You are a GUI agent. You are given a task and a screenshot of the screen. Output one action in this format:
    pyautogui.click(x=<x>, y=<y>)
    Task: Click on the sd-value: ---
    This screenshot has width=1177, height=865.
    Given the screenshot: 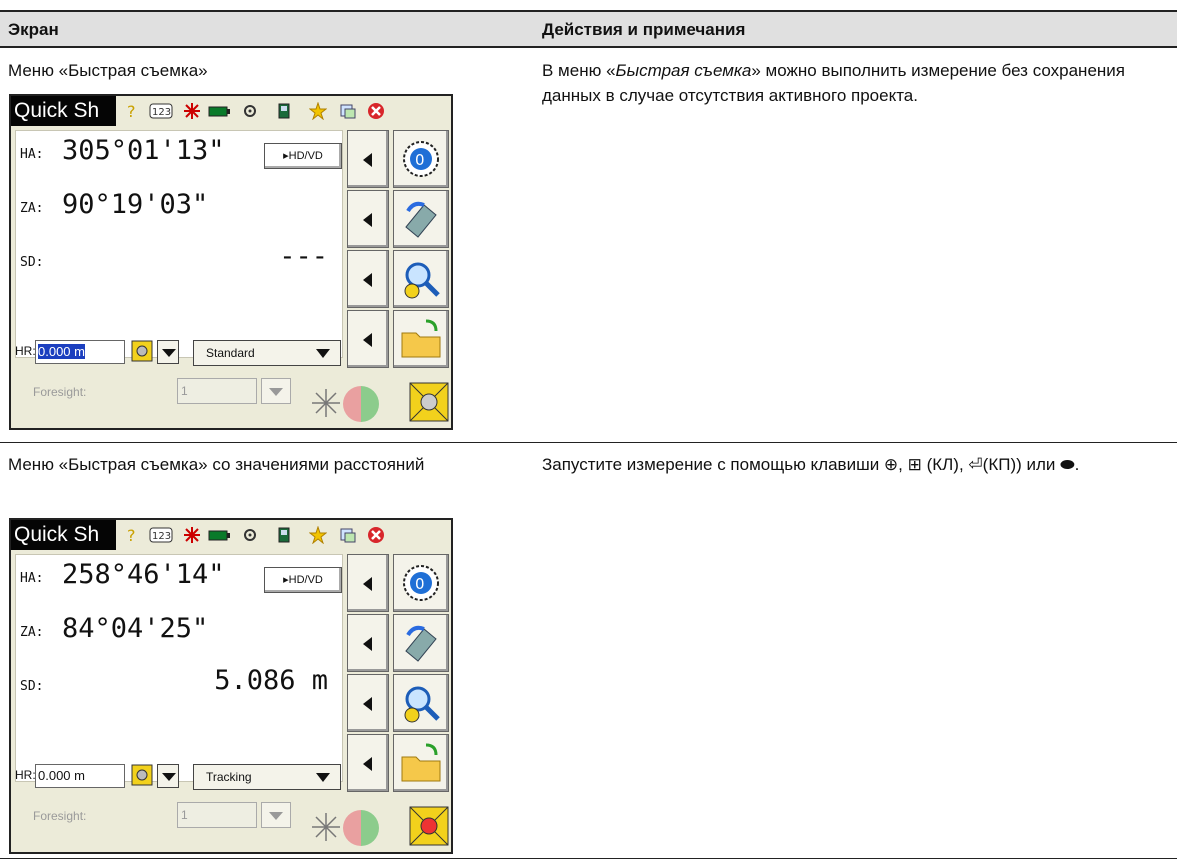 What is the action you would take?
    pyautogui.click(x=303, y=256)
    